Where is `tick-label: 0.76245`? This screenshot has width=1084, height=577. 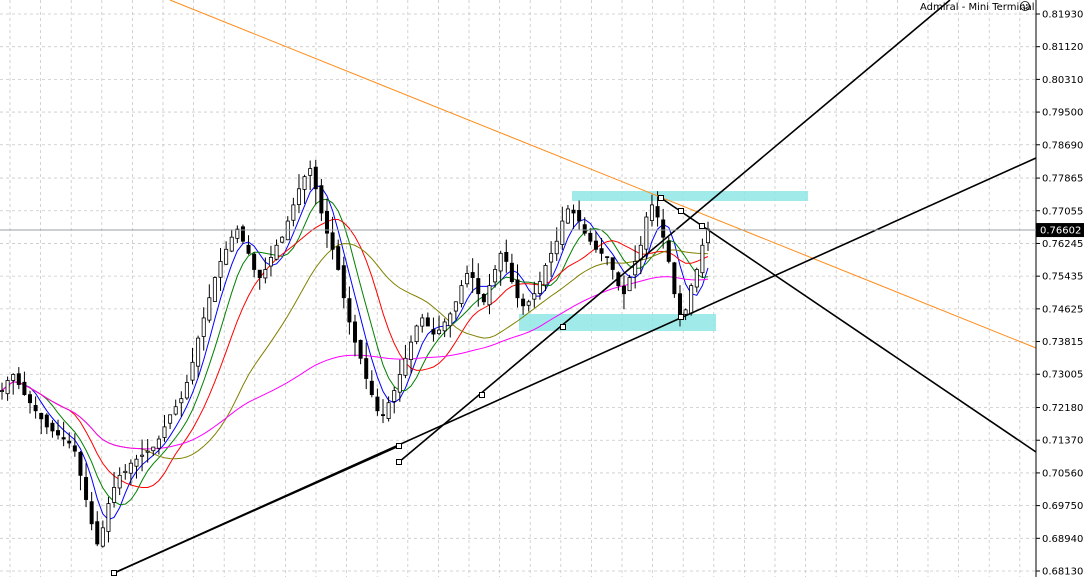
tick-label: 0.76245 is located at coordinates (1062, 244).